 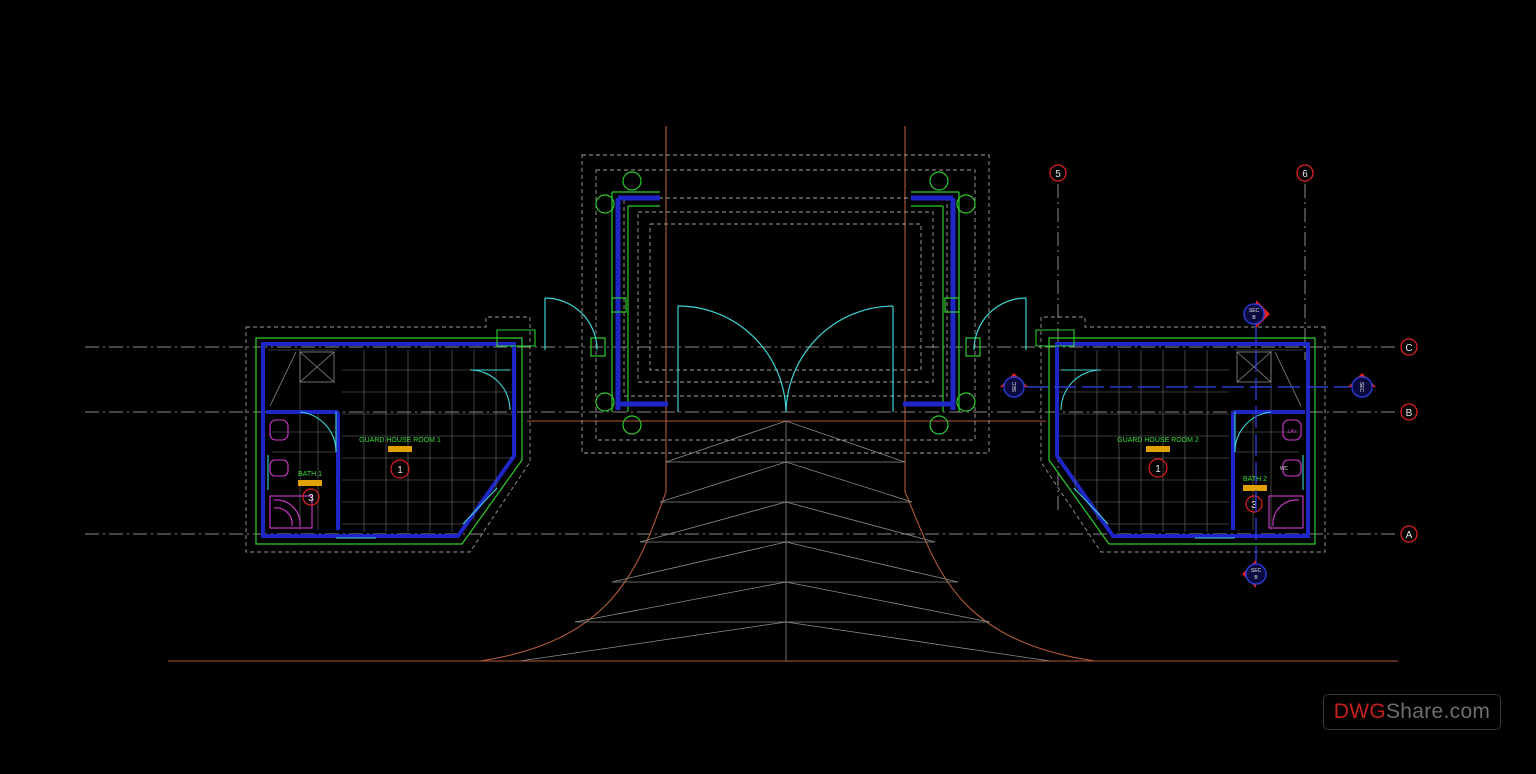 What do you see at coordinates (1158, 469) in the screenshot?
I see `room-number-guard-house-2: 1` at bounding box center [1158, 469].